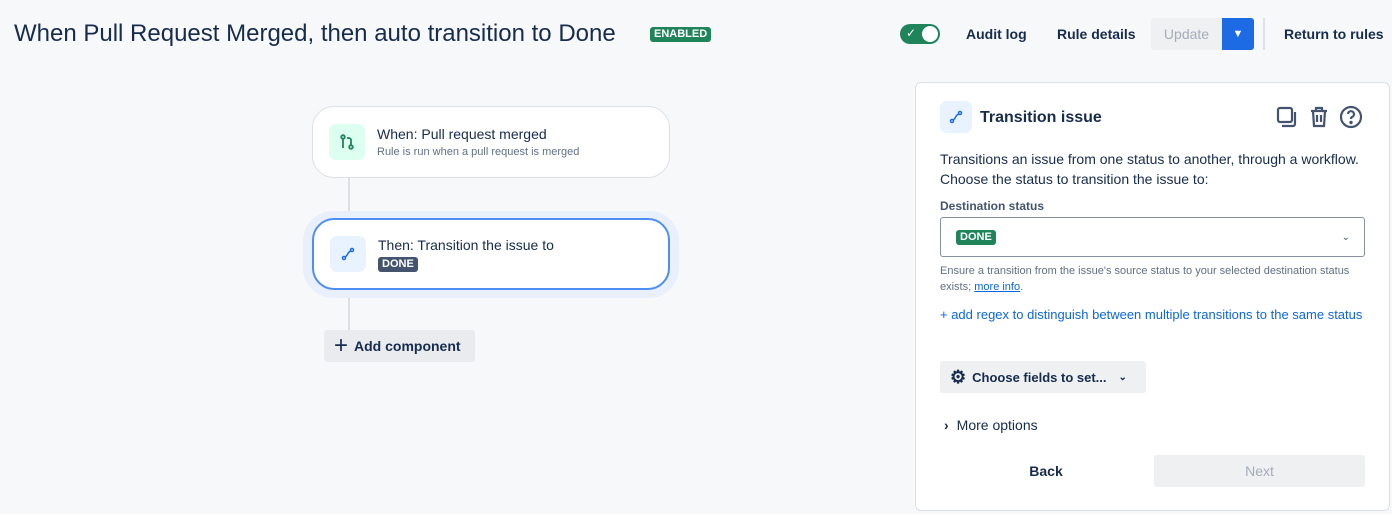 The width and height of the screenshot is (1392, 514). Describe the element at coordinates (491, 254) in the screenshot. I see `action-card: Then: Transition the issue to DONE` at that location.